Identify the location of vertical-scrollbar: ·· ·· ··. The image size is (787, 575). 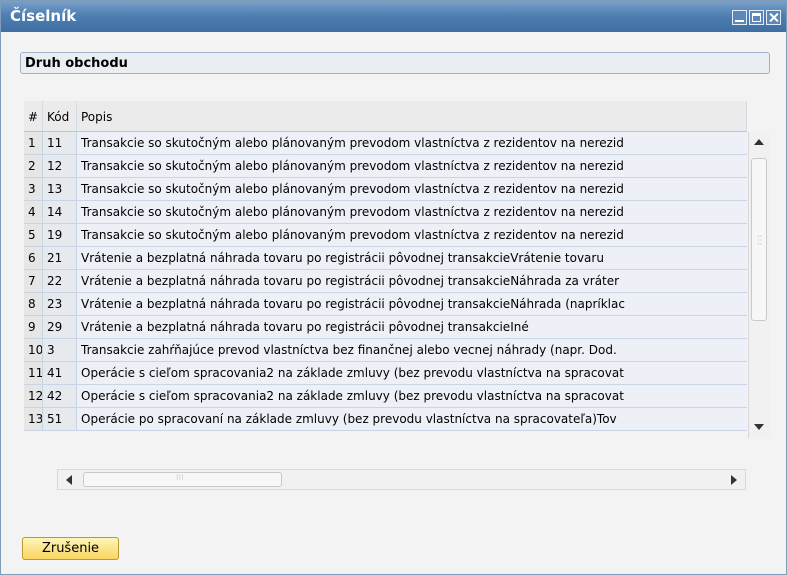
(759, 285).